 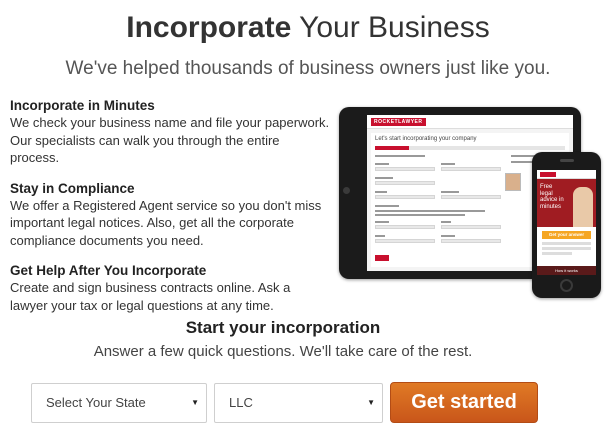 What do you see at coordinates (583, 207) in the screenshot?
I see `phone-lawyer-image` at bounding box center [583, 207].